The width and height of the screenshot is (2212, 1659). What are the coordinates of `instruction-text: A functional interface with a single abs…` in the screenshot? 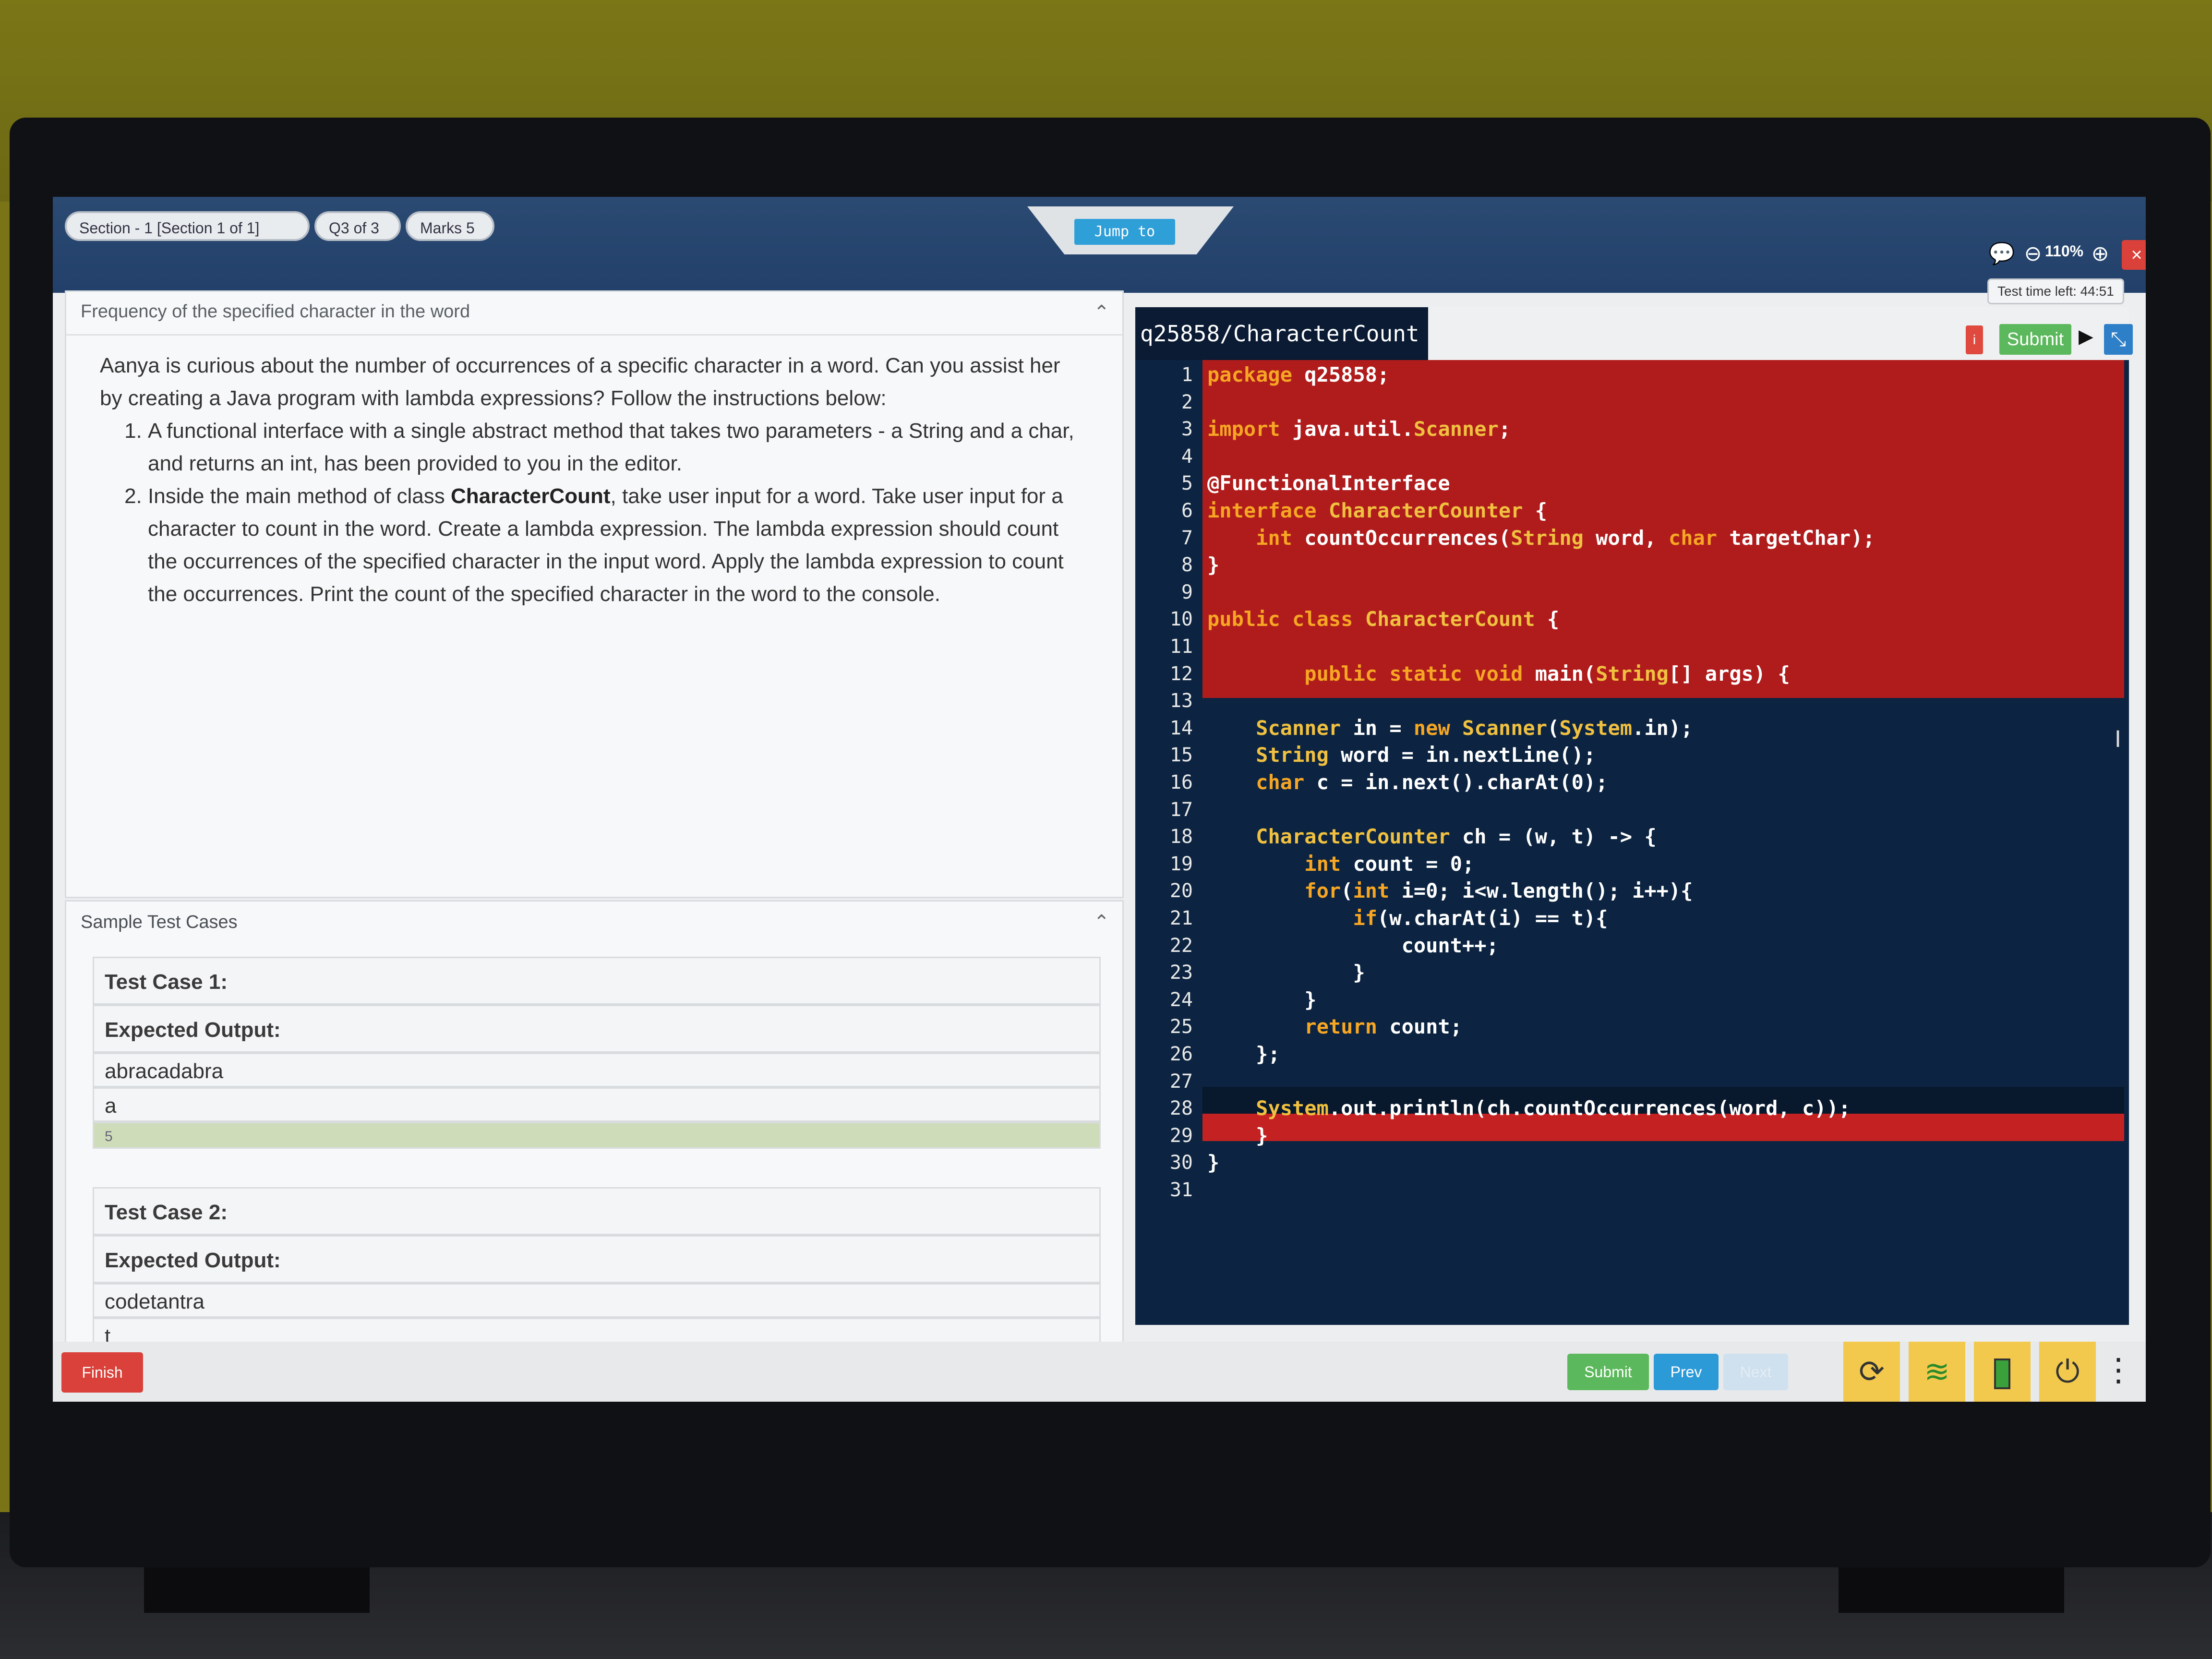 It's located at (611, 447).